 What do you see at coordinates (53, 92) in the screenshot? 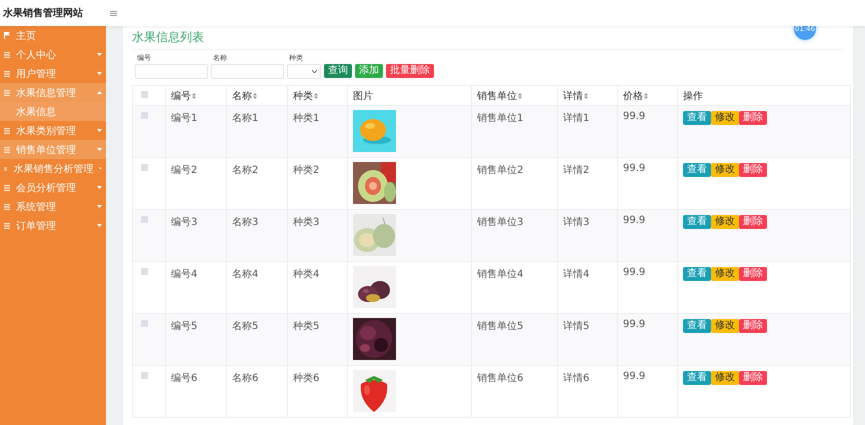
I see `sidebar-item: 水果信息管理` at bounding box center [53, 92].